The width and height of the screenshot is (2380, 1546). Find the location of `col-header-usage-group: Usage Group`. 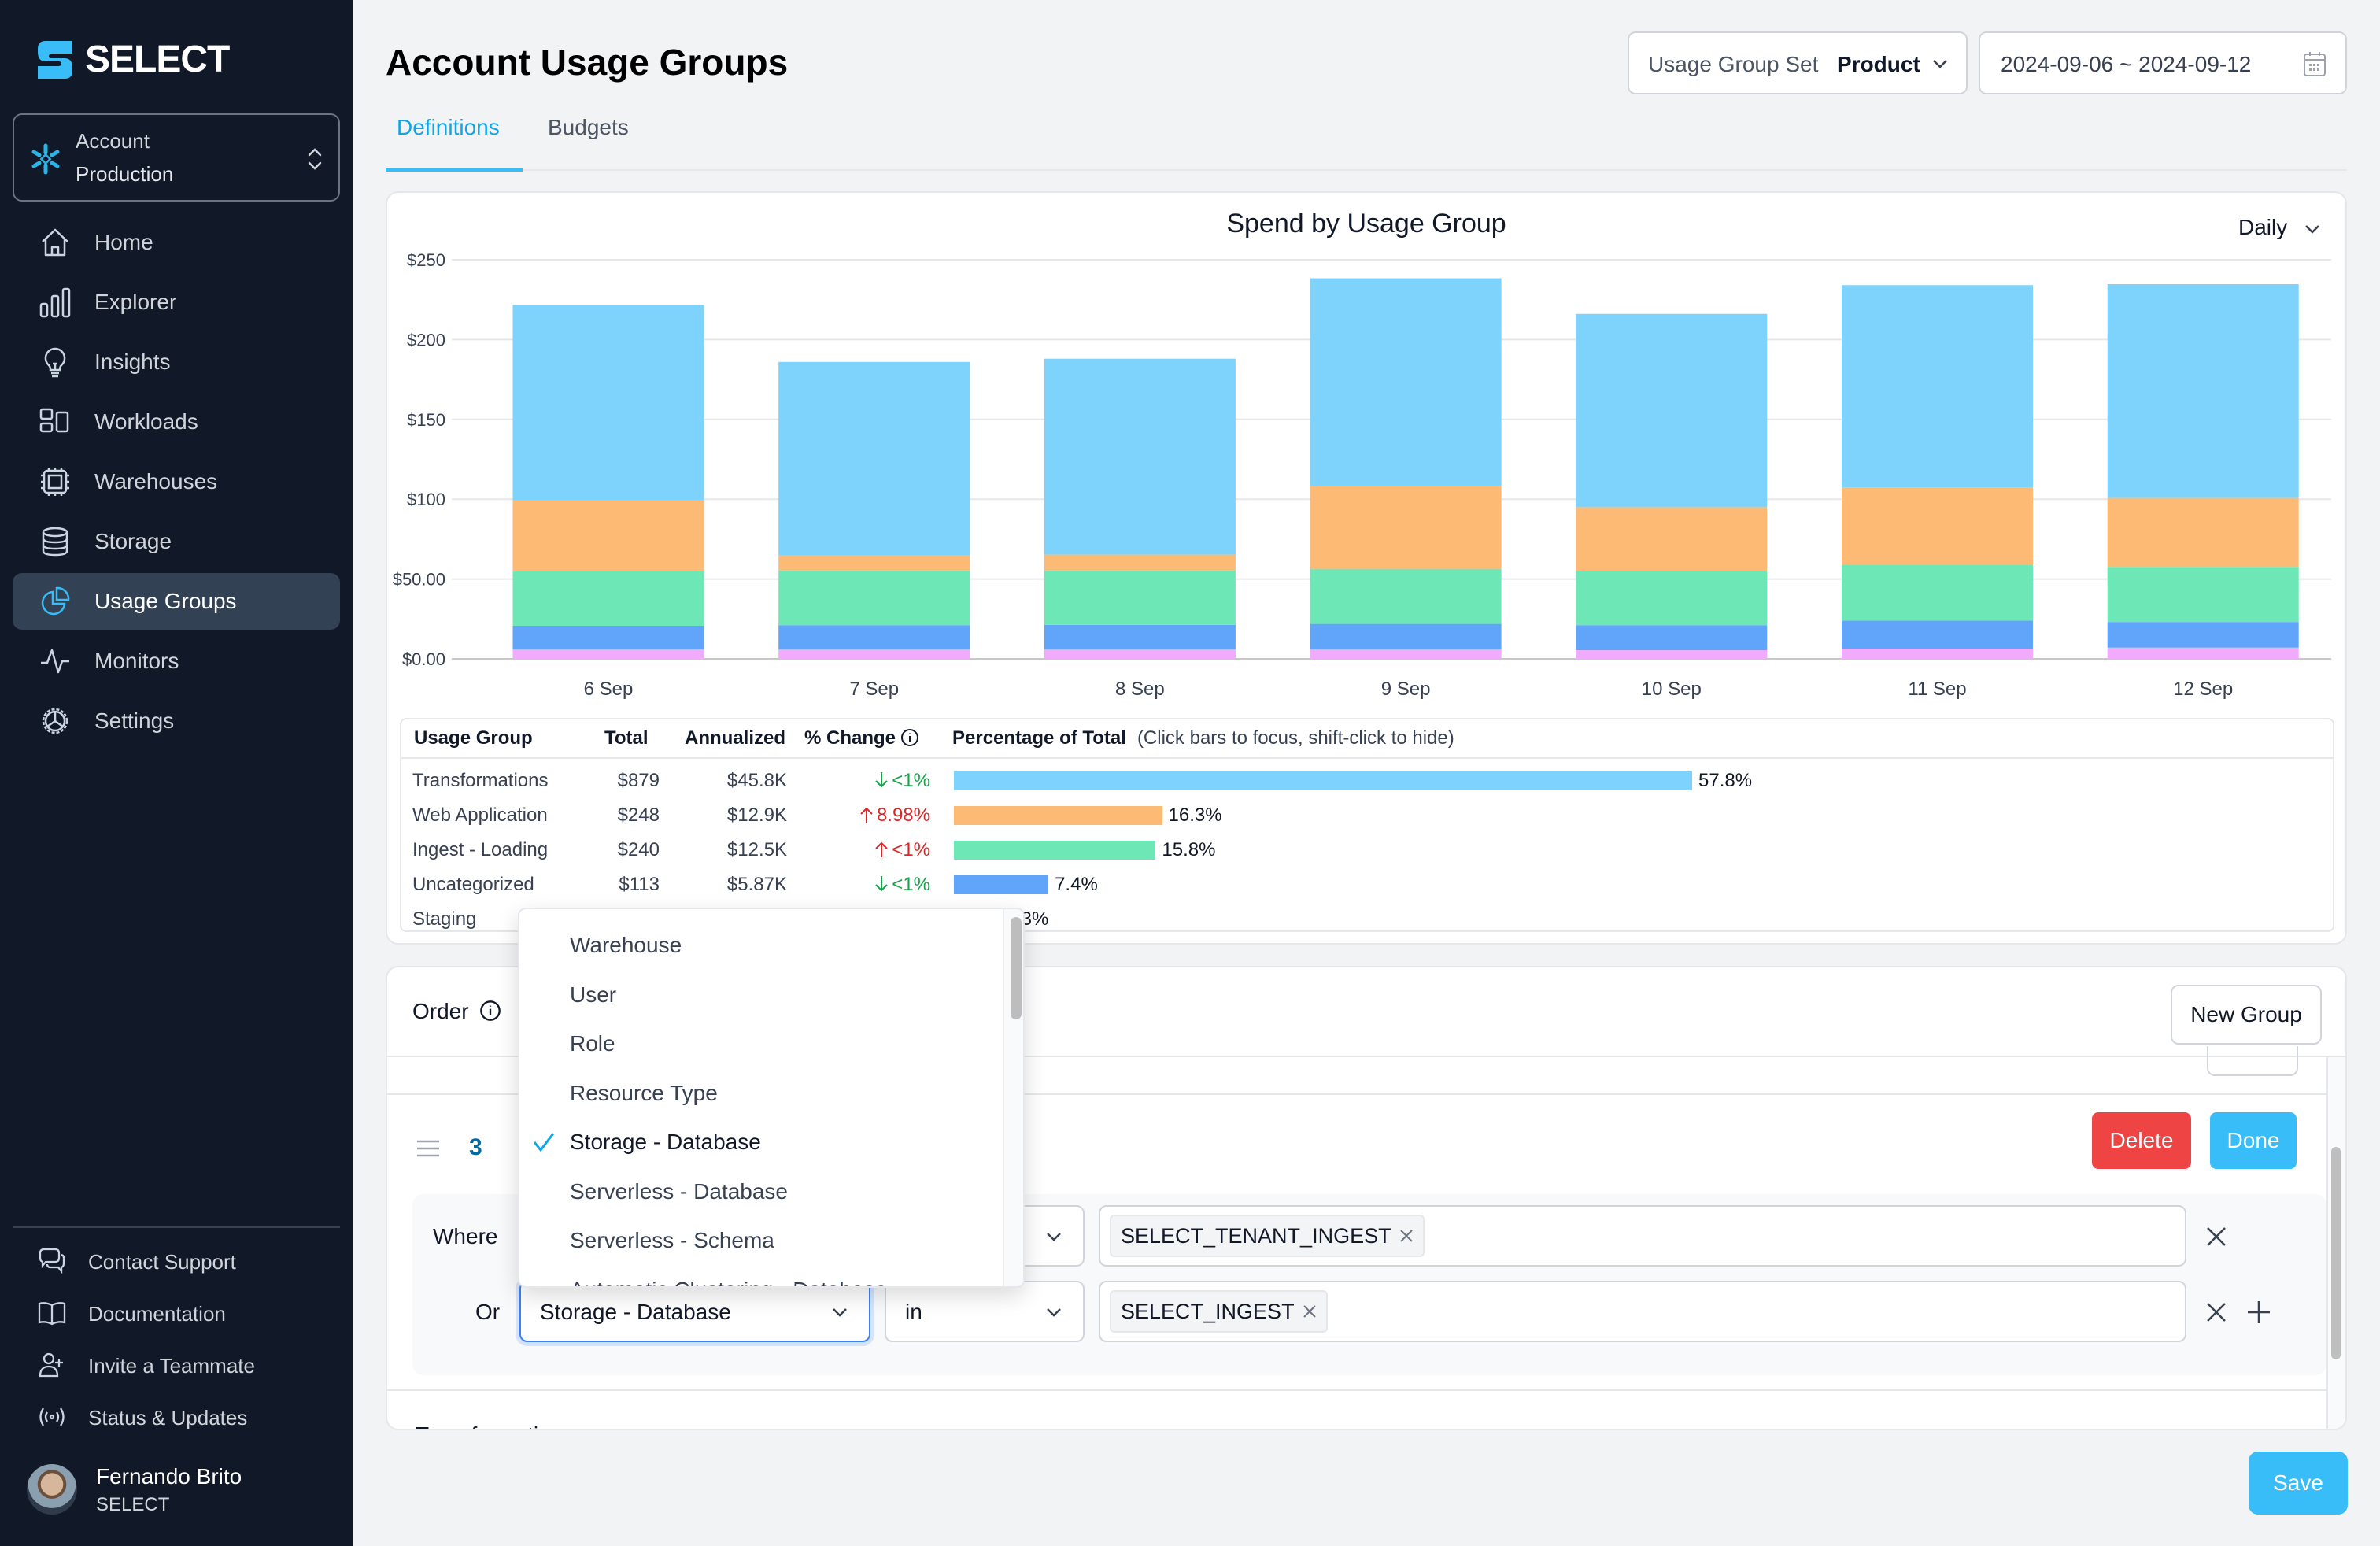

col-header-usage-group: Usage Group is located at coordinates (474, 738).